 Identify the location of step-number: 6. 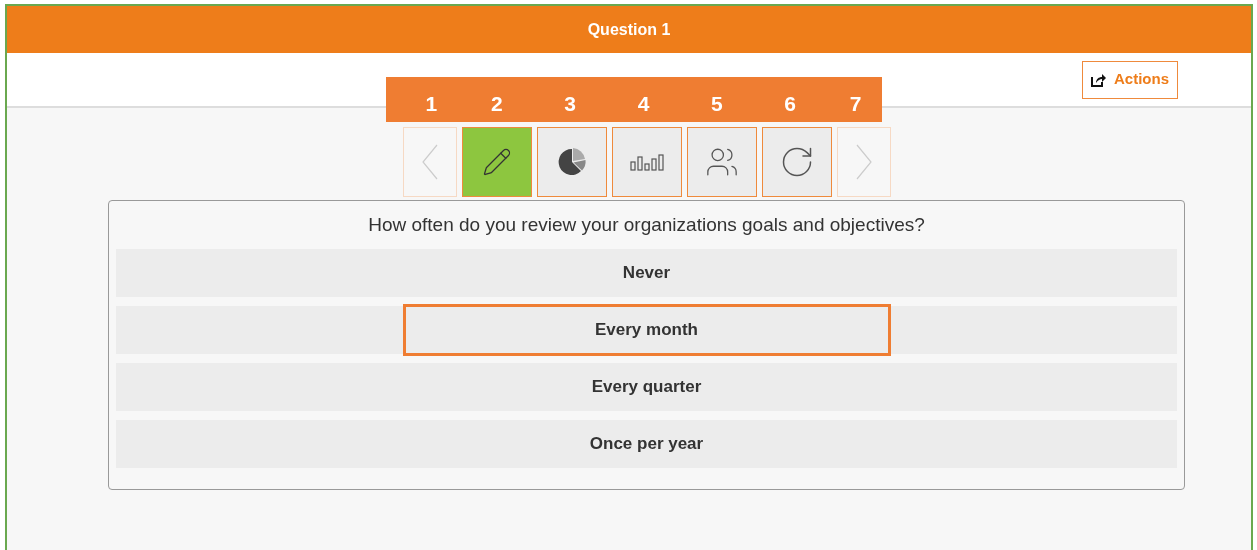
(790, 103).